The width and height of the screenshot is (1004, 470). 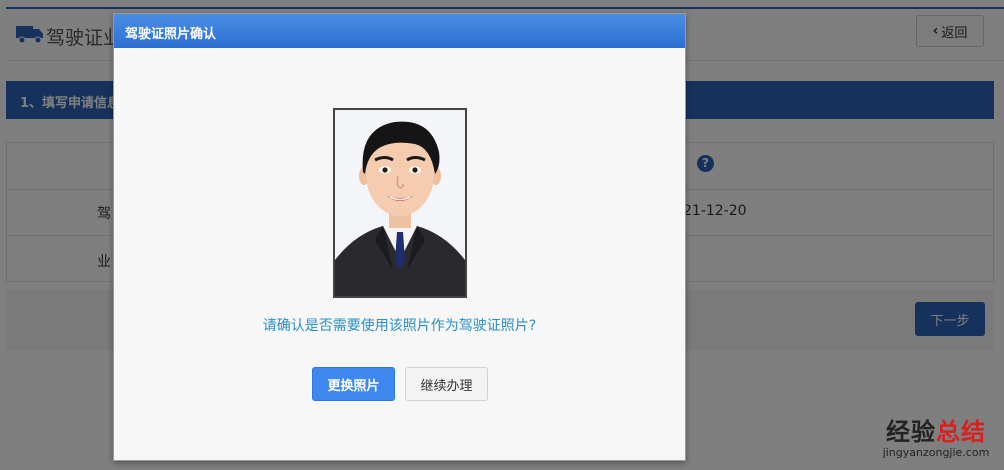 What do you see at coordinates (353, 384) in the screenshot?
I see `change-photo-button: 更换照片` at bounding box center [353, 384].